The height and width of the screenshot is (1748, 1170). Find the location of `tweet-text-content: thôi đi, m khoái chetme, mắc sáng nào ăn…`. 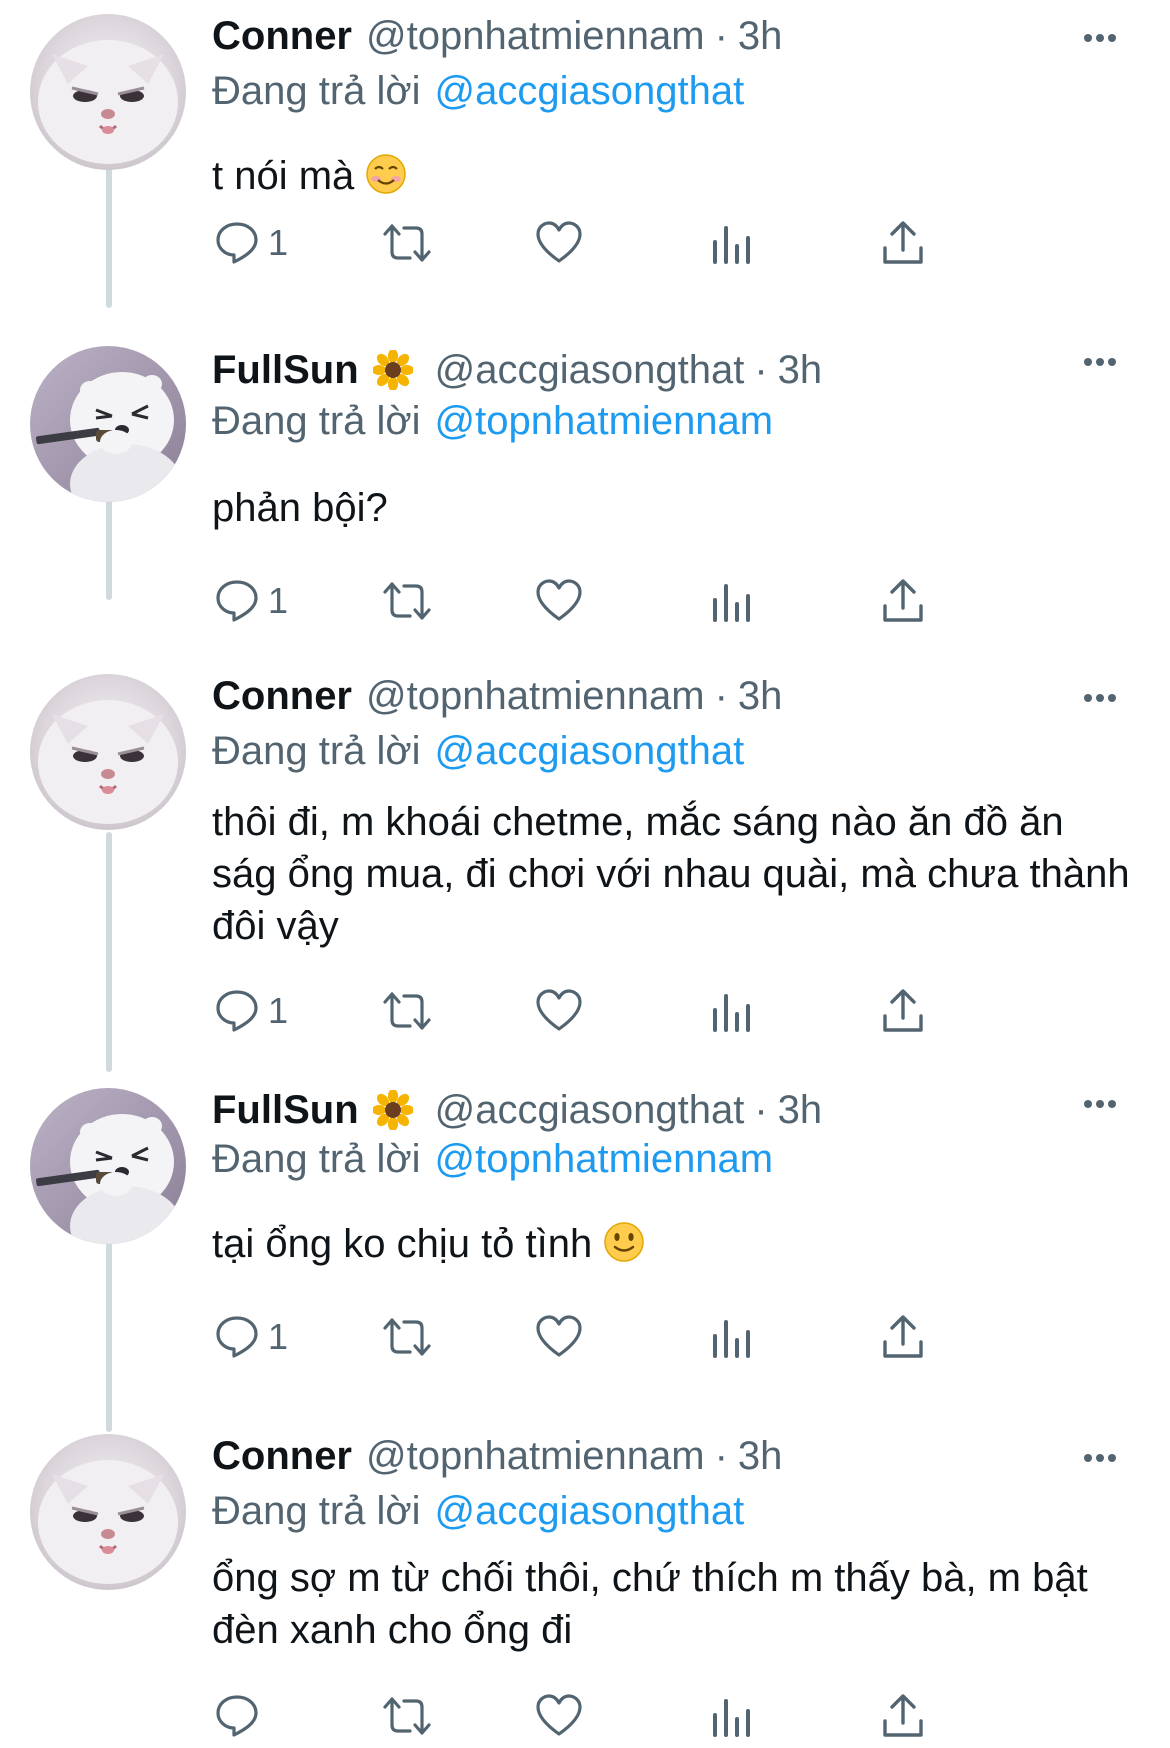

tweet-text-content: thôi đi, m khoái chetme, mắc sáng nào ăn… is located at coordinates (671, 874).